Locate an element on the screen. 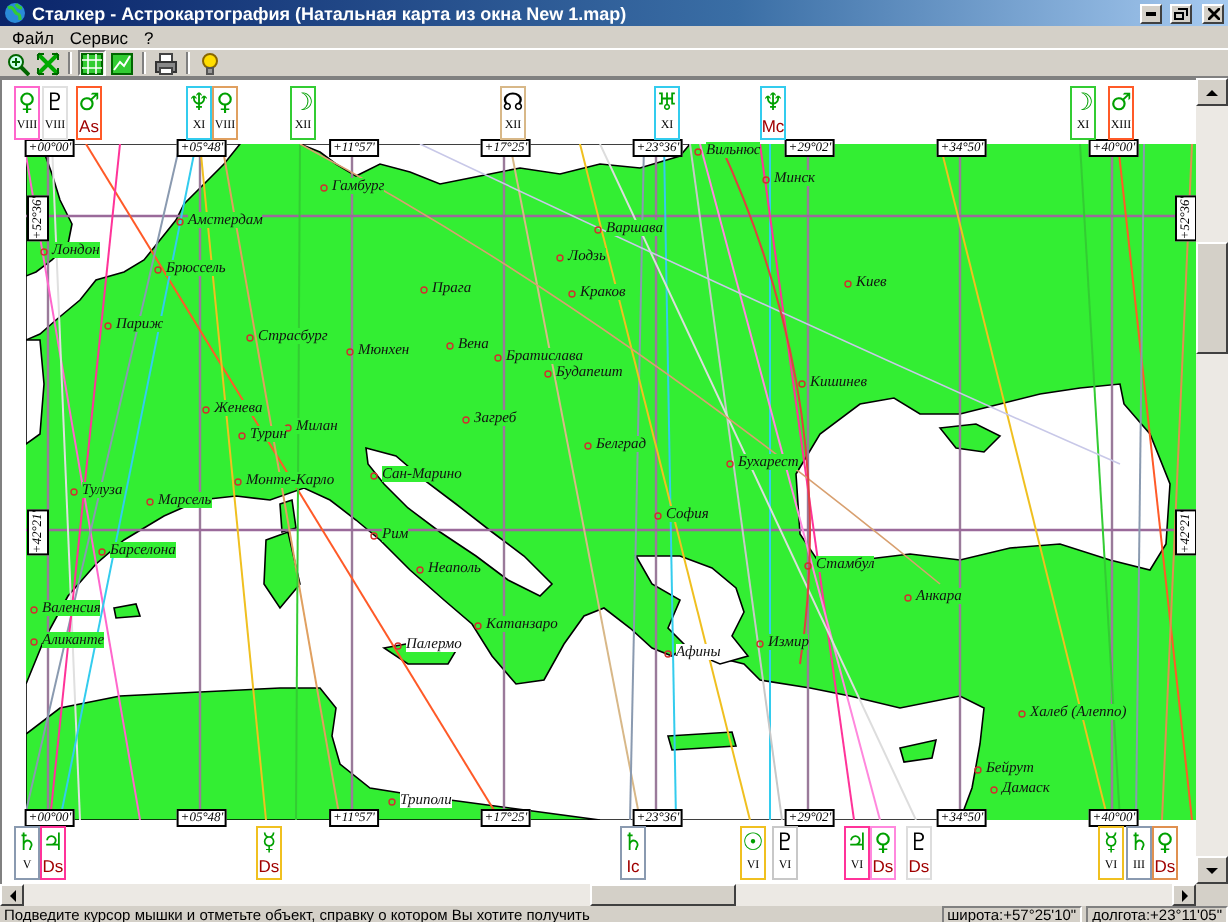  restore-button is located at coordinates (1181, 13).